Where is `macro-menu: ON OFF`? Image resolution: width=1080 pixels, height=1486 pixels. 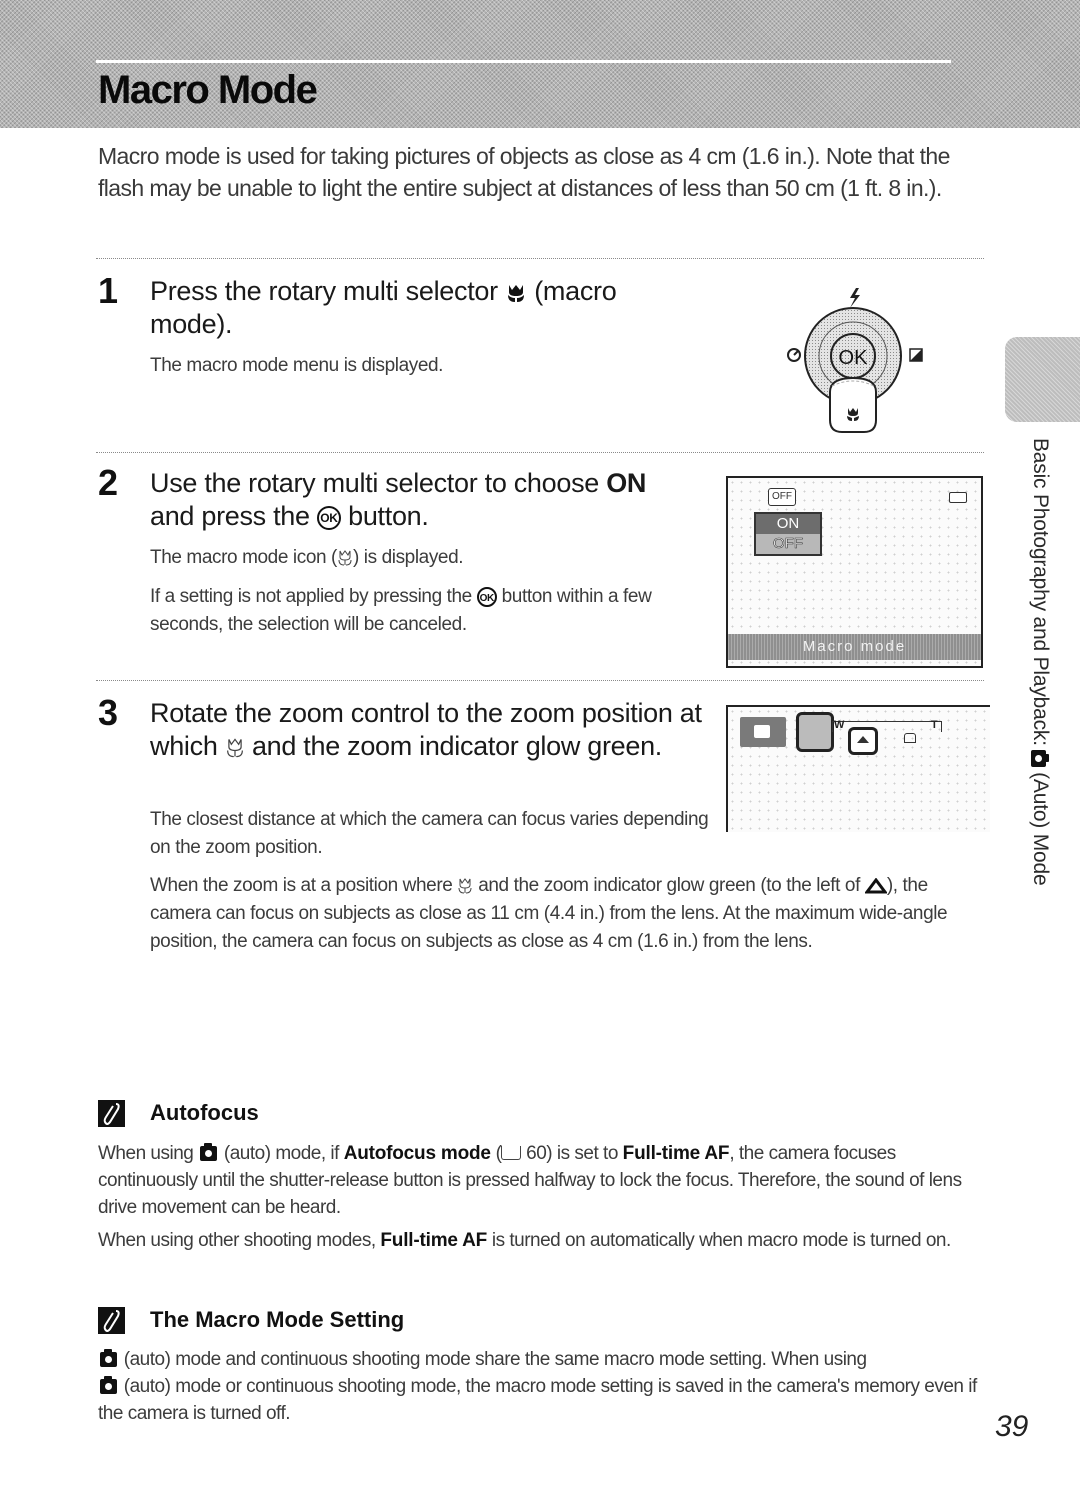
macro-menu: ON OFF is located at coordinates (788, 534).